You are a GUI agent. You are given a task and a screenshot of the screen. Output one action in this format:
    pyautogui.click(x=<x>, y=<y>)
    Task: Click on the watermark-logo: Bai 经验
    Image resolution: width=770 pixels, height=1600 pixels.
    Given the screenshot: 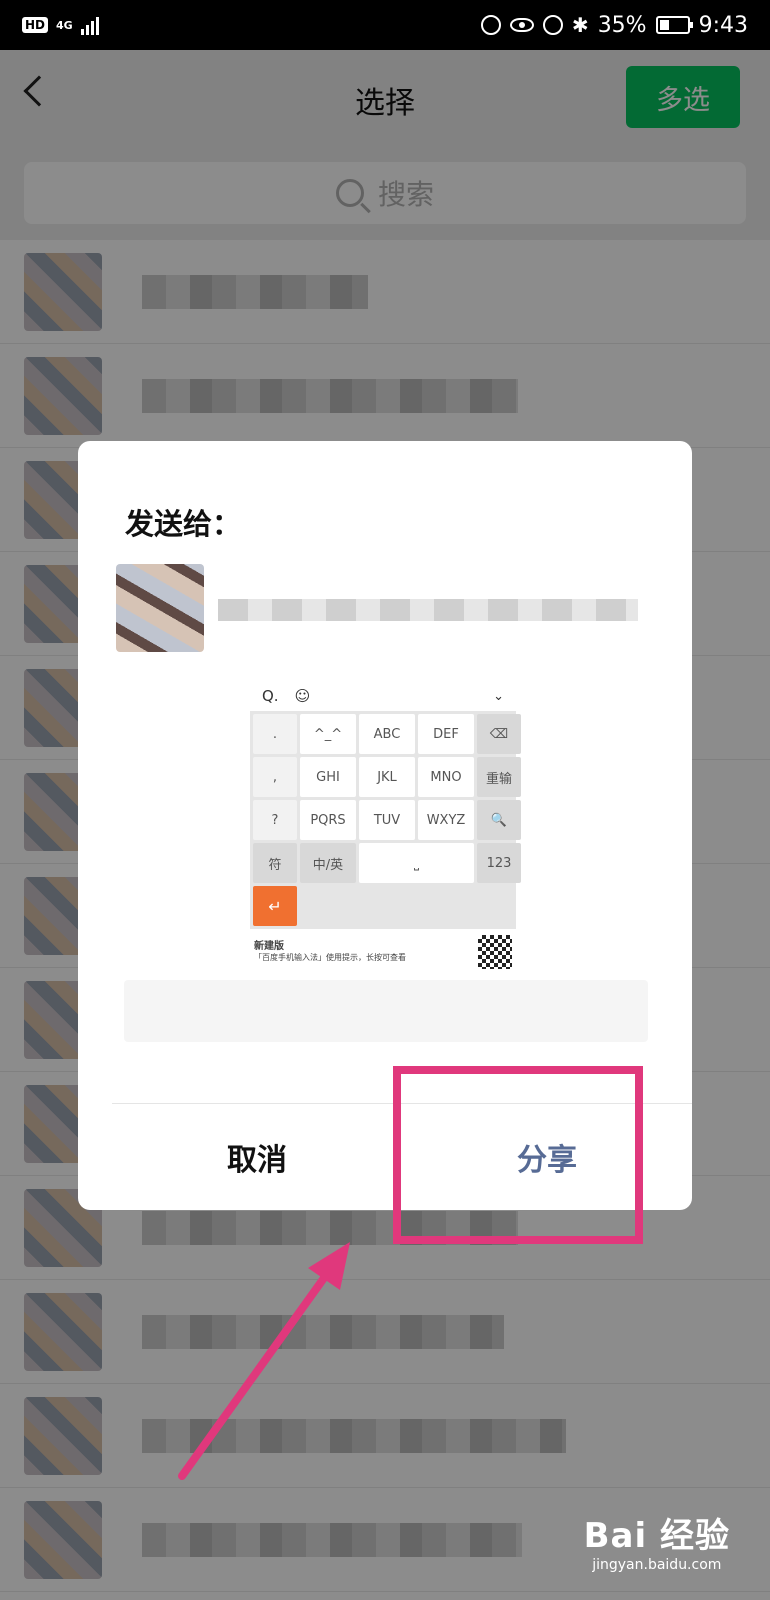 What is the action you would take?
    pyautogui.click(x=656, y=1536)
    